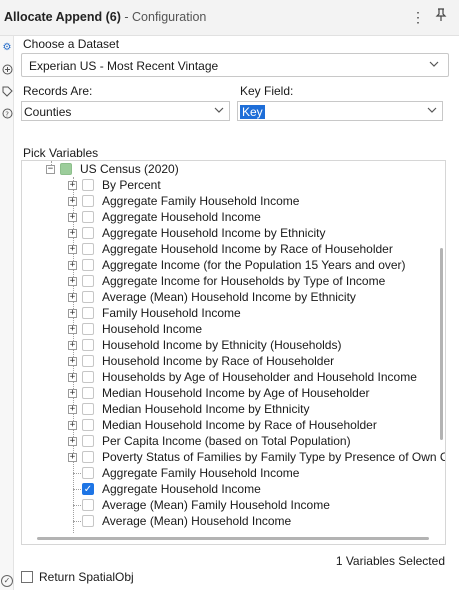  I want to click on tag-icon, so click(7, 92).